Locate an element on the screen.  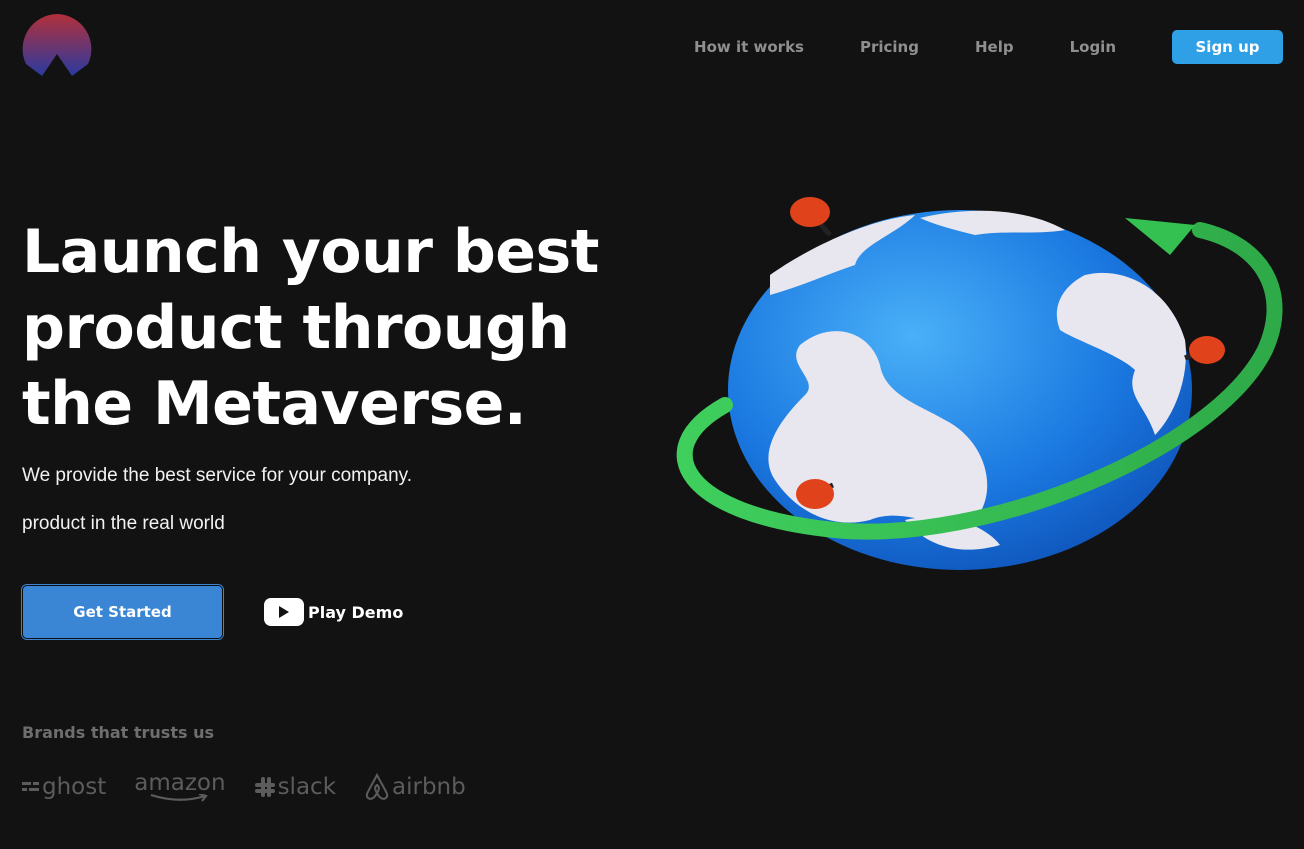
brand-slack: slack is located at coordinates (295, 787).